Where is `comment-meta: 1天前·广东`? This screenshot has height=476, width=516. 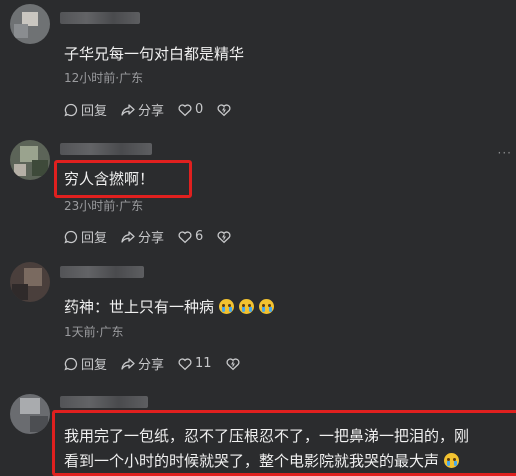
comment-meta: 1天前·广东 is located at coordinates (94, 332).